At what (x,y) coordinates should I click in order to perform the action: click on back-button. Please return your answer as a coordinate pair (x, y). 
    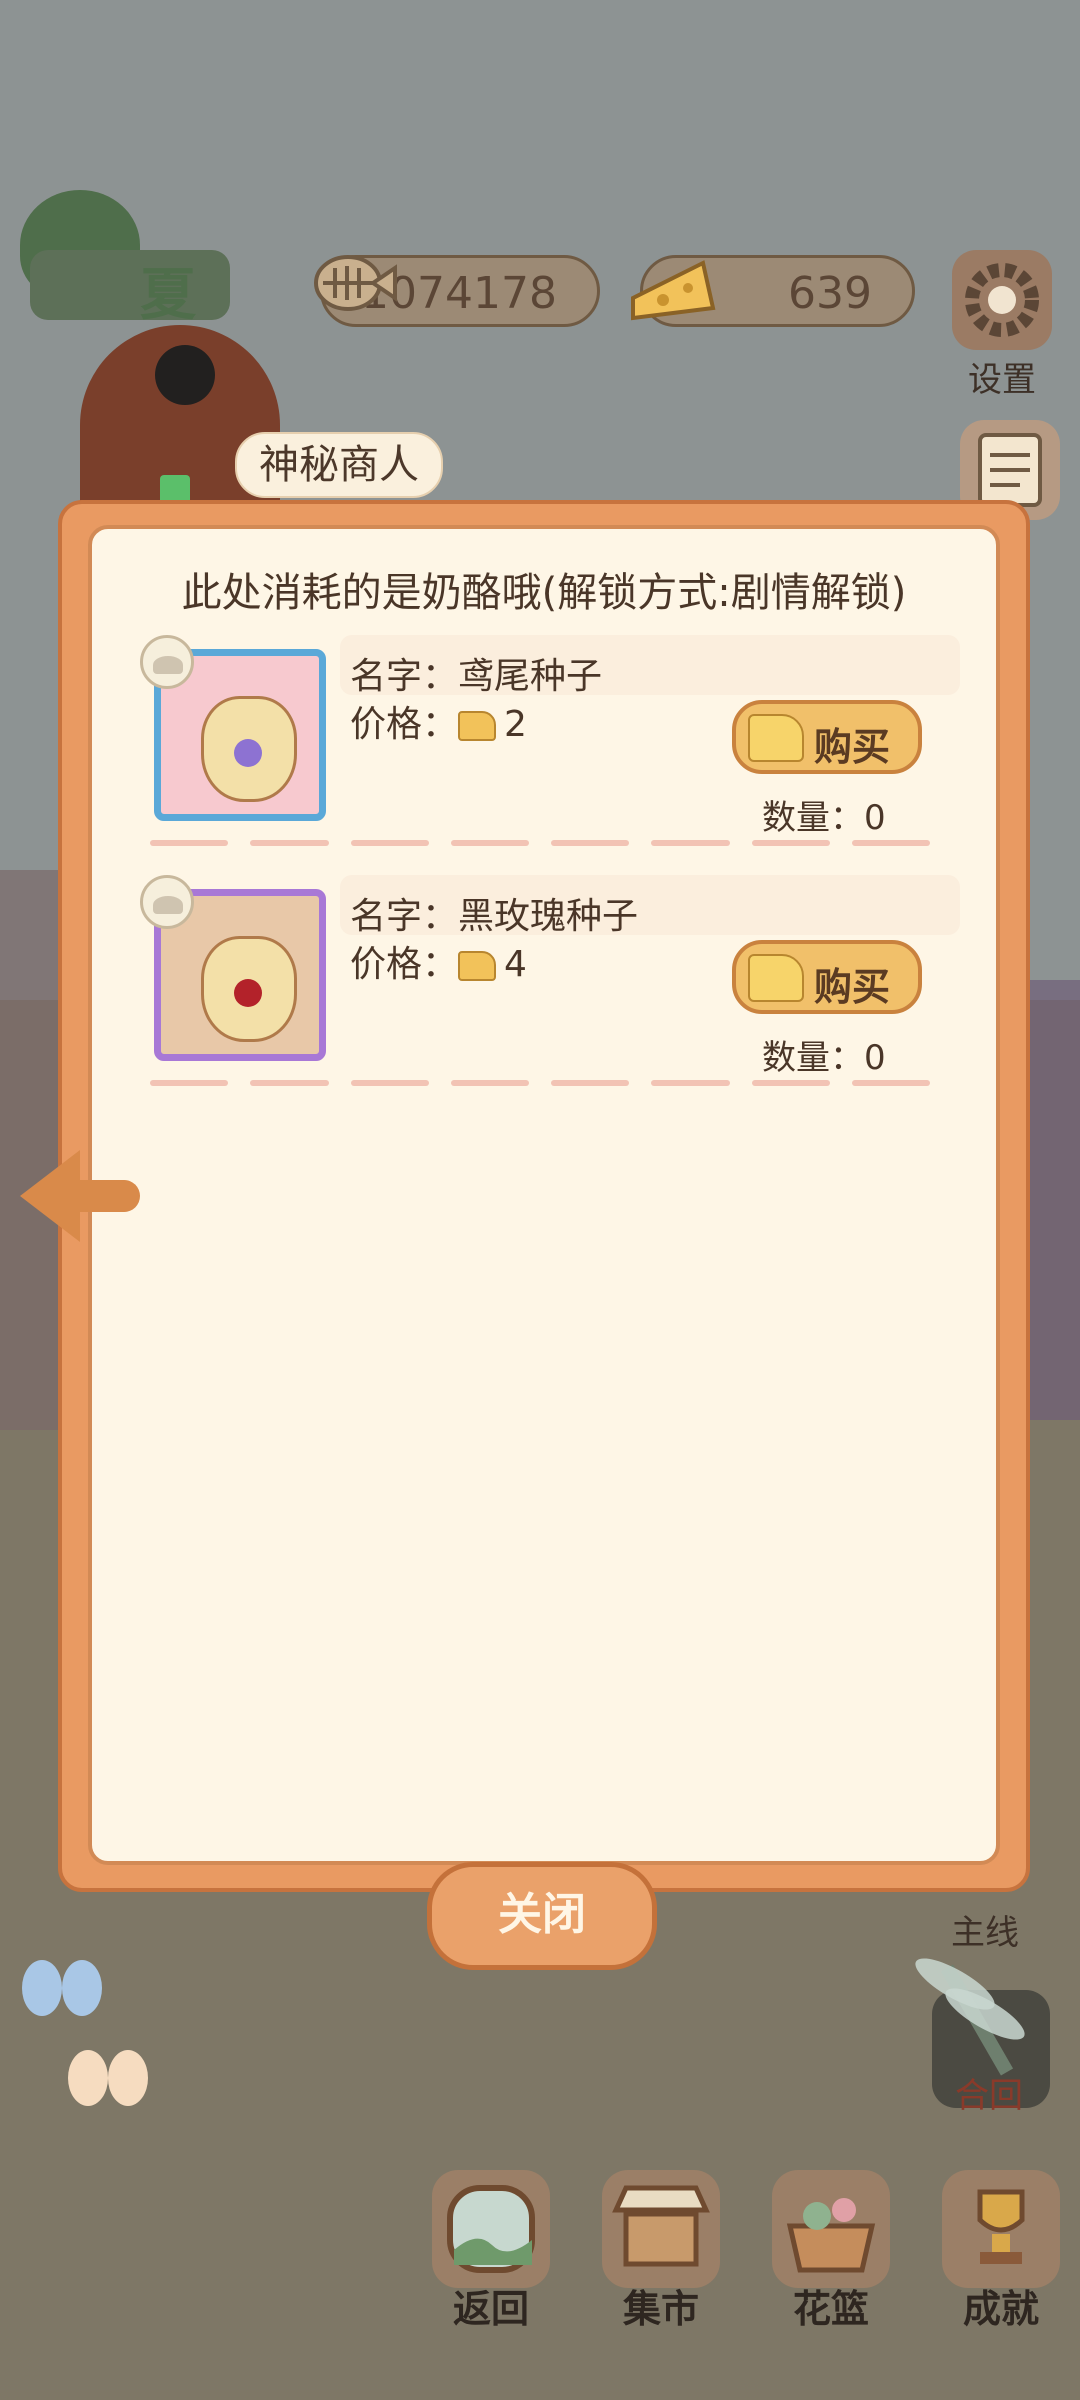
    Looking at the image, I should click on (491, 2229).